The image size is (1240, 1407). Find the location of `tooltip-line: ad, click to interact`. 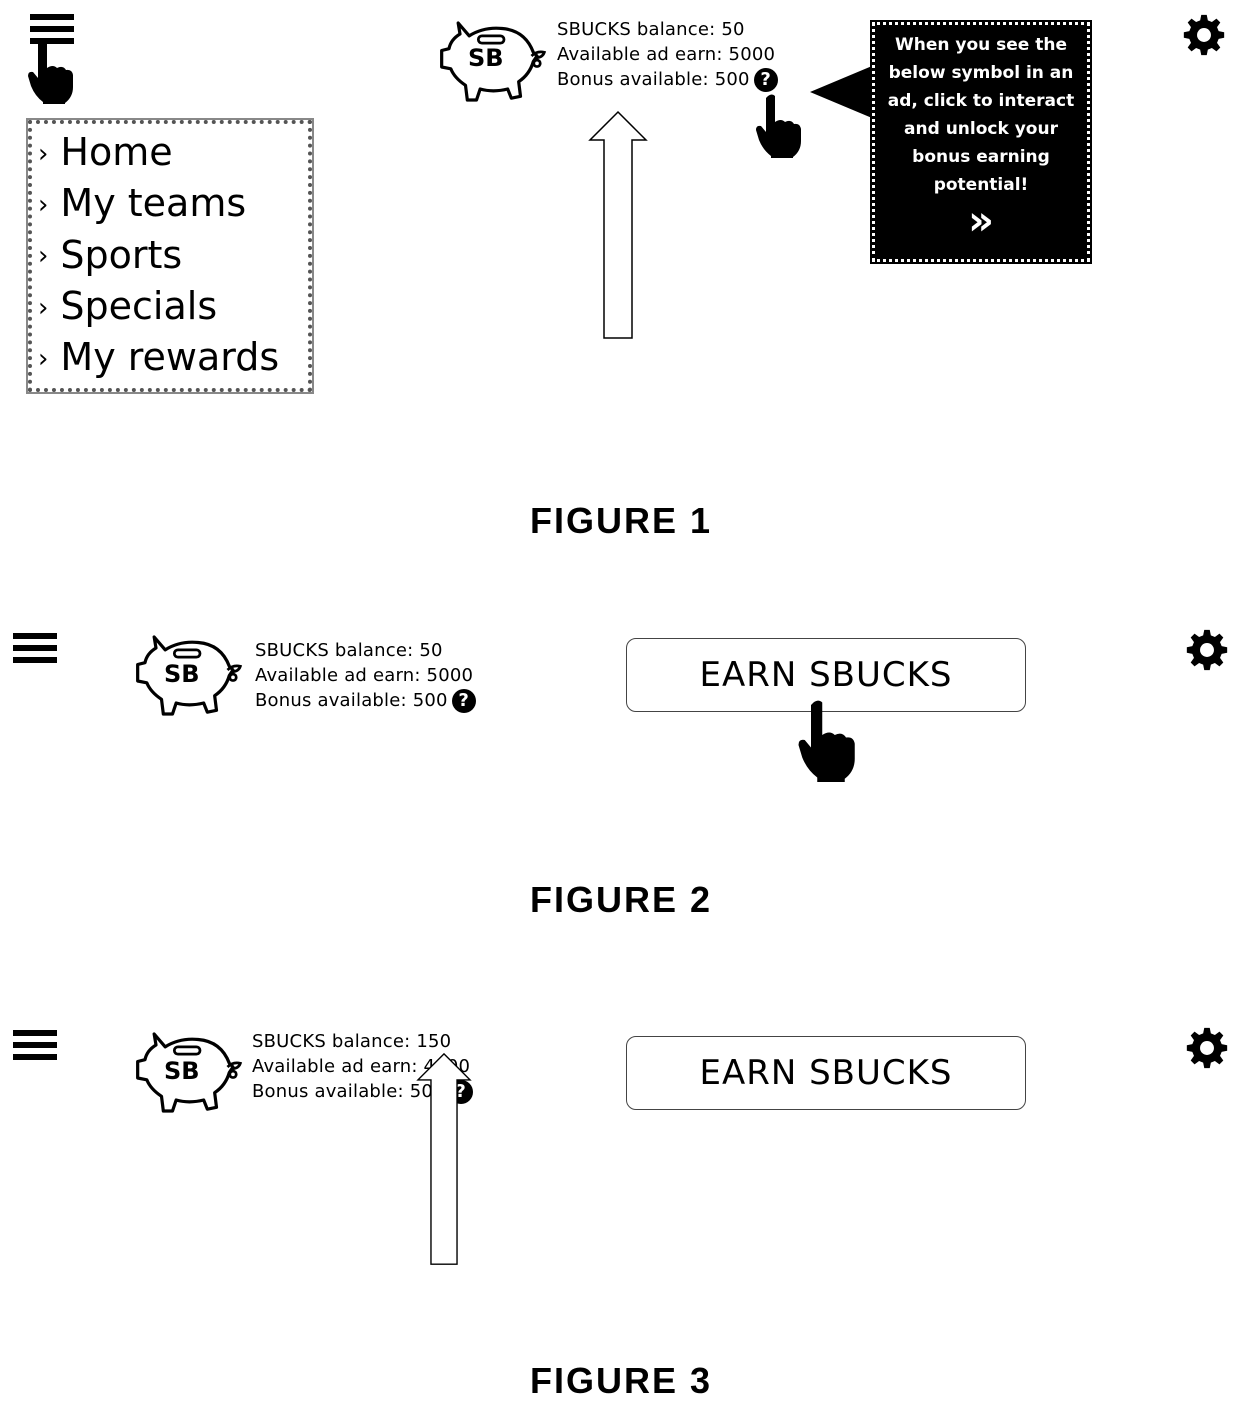

tooltip-line: ad, click to interact is located at coordinates (981, 101).